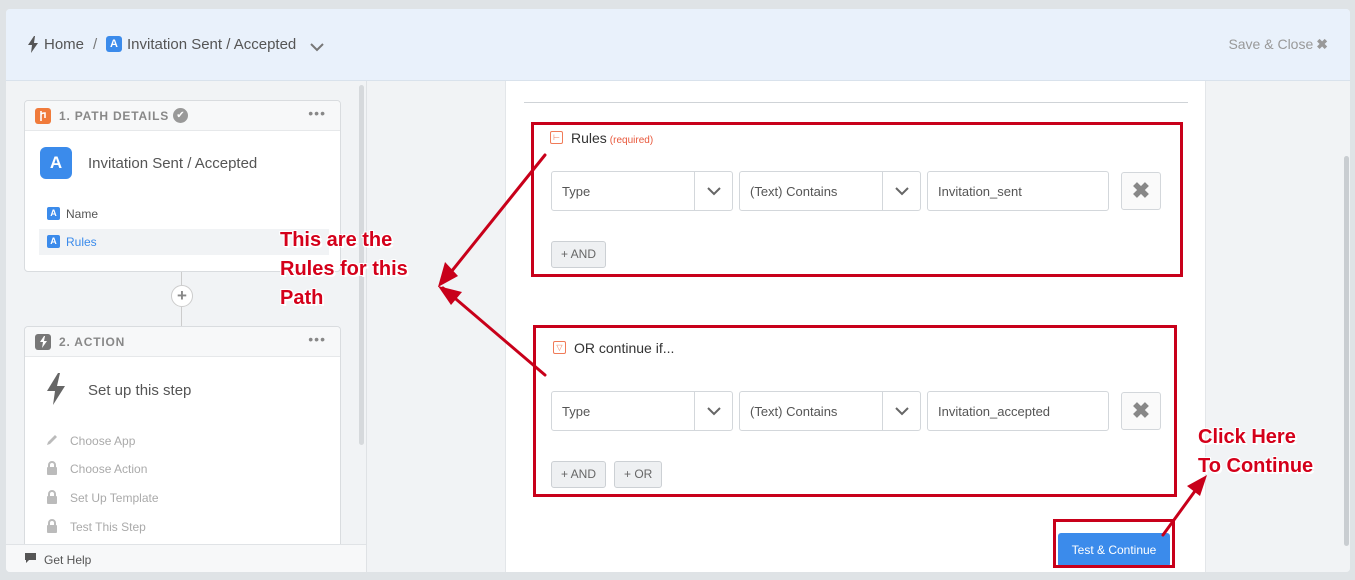 This screenshot has width=1355, height=580. I want to click on sidebar-item-label: Choose App, so click(103, 441).